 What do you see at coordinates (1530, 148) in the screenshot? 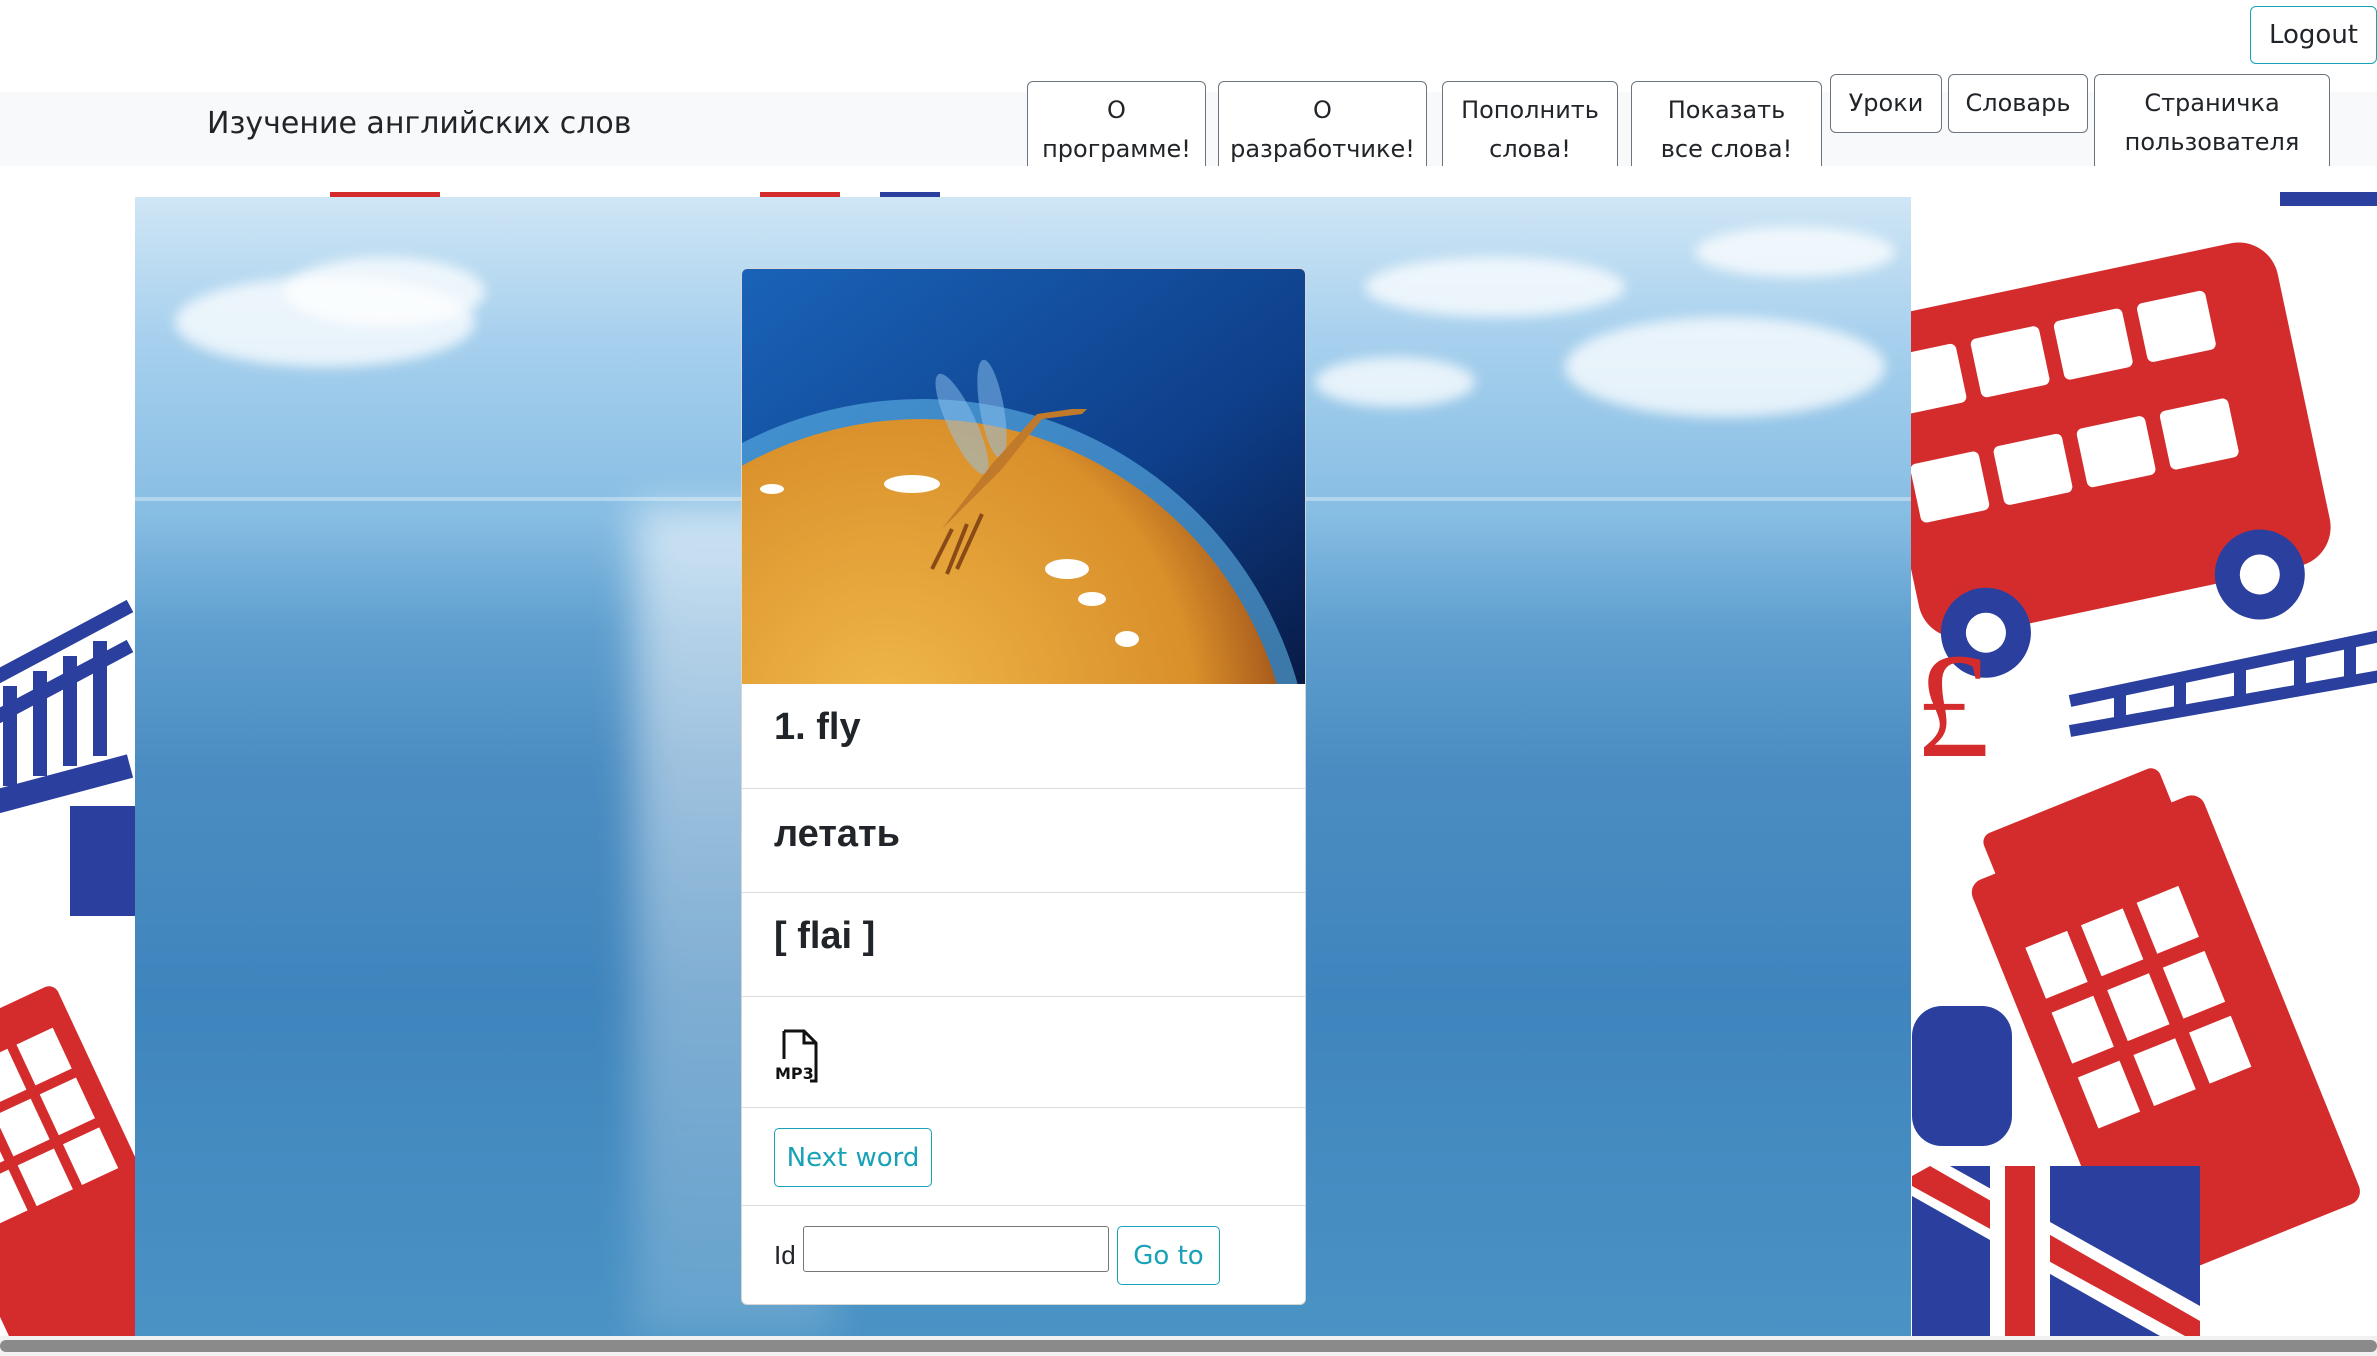
I see `add-words-label-2: слова!` at bounding box center [1530, 148].